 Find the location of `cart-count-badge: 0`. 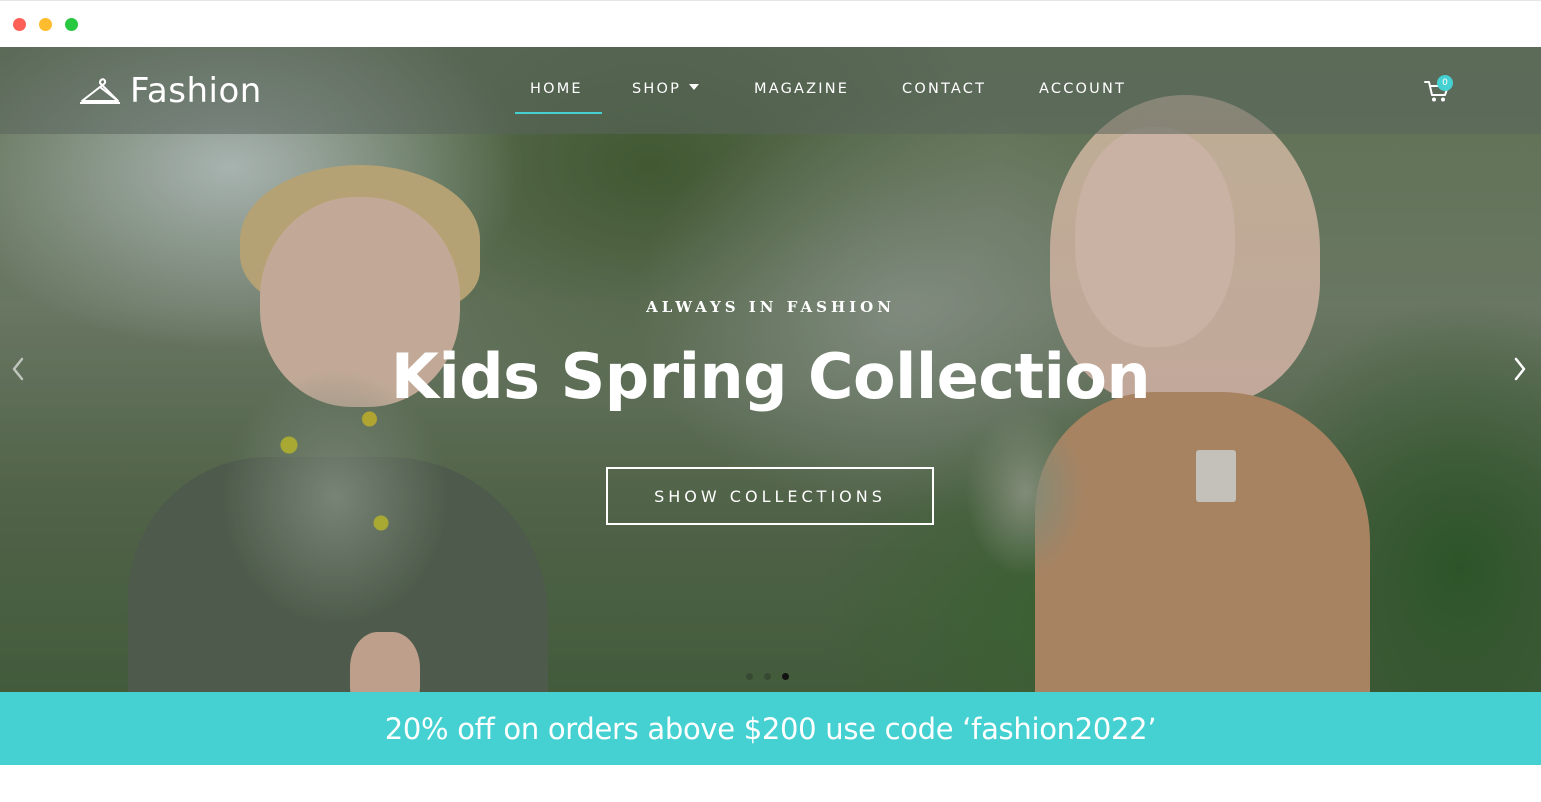

cart-count-badge: 0 is located at coordinates (1445, 83).